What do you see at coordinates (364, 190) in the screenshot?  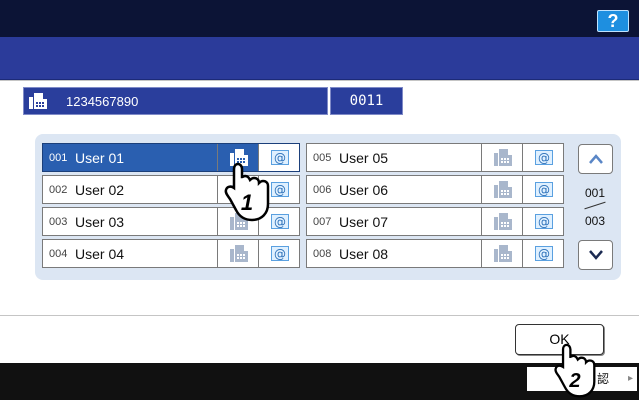 I see `address-row-name: User 06` at bounding box center [364, 190].